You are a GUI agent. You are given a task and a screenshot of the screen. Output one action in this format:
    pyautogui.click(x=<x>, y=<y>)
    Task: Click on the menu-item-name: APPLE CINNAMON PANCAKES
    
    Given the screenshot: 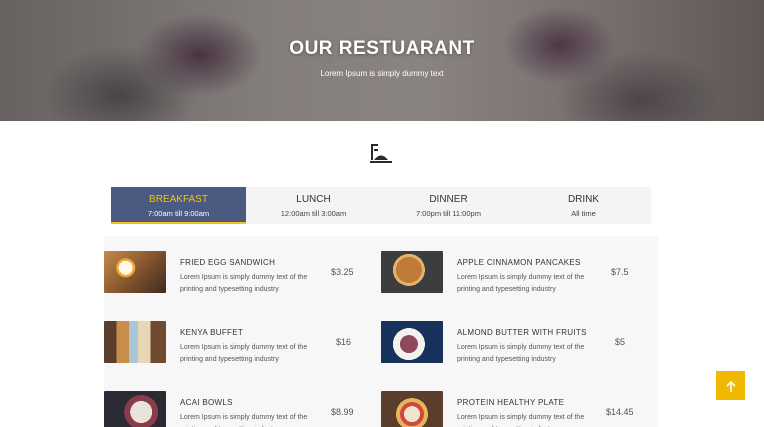 What is the action you would take?
    pyautogui.click(x=519, y=262)
    